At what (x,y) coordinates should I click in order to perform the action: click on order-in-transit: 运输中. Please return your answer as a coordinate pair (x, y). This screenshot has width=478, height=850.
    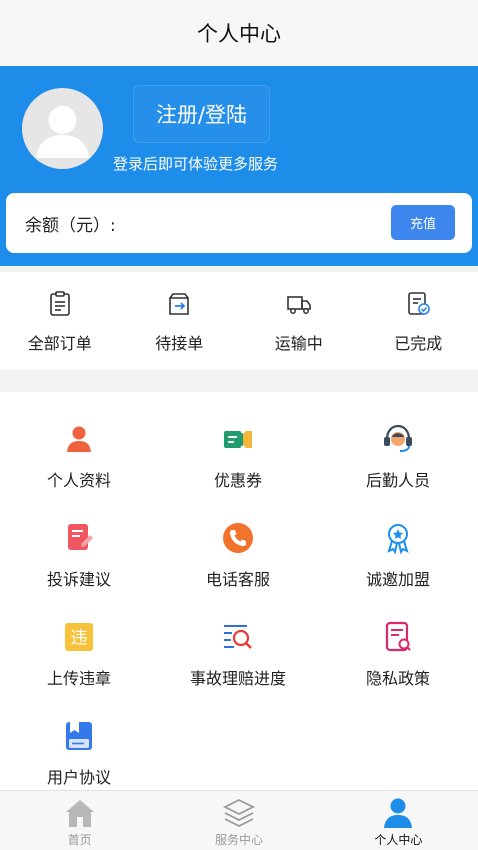
    Looking at the image, I should click on (299, 321).